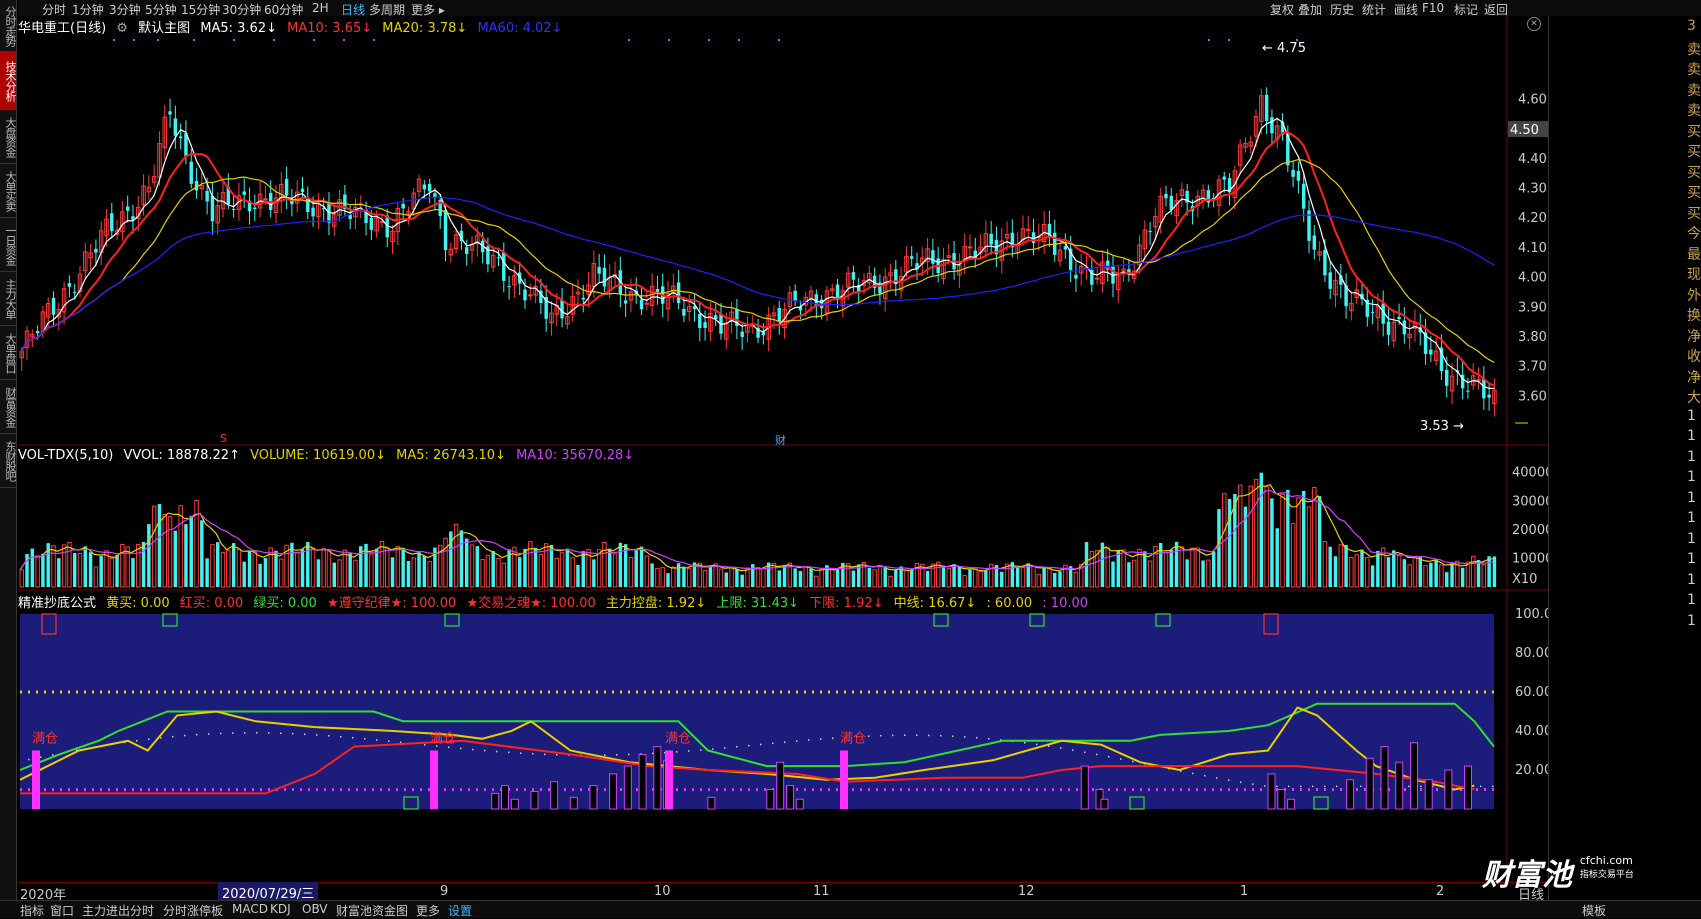 This screenshot has width=1701, height=919. What do you see at coordinates (372, 910) in the screenshot?
I see `bottom-tab-7: 财富池资金图` at bounding box center [372, 910].